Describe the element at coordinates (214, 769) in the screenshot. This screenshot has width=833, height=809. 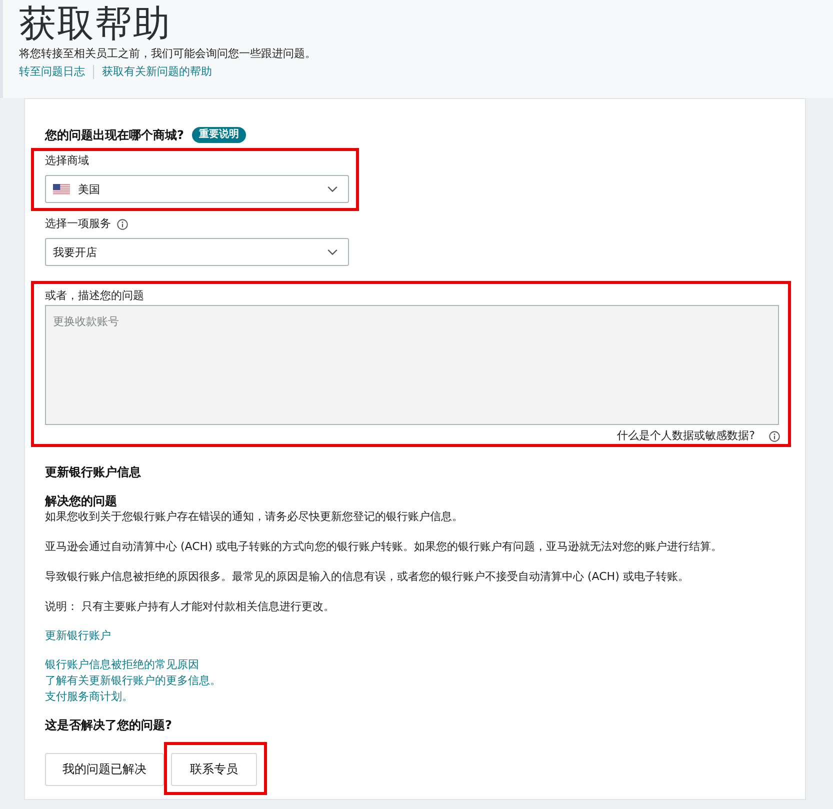
I see `feedback-button: 联系专员` at that location.